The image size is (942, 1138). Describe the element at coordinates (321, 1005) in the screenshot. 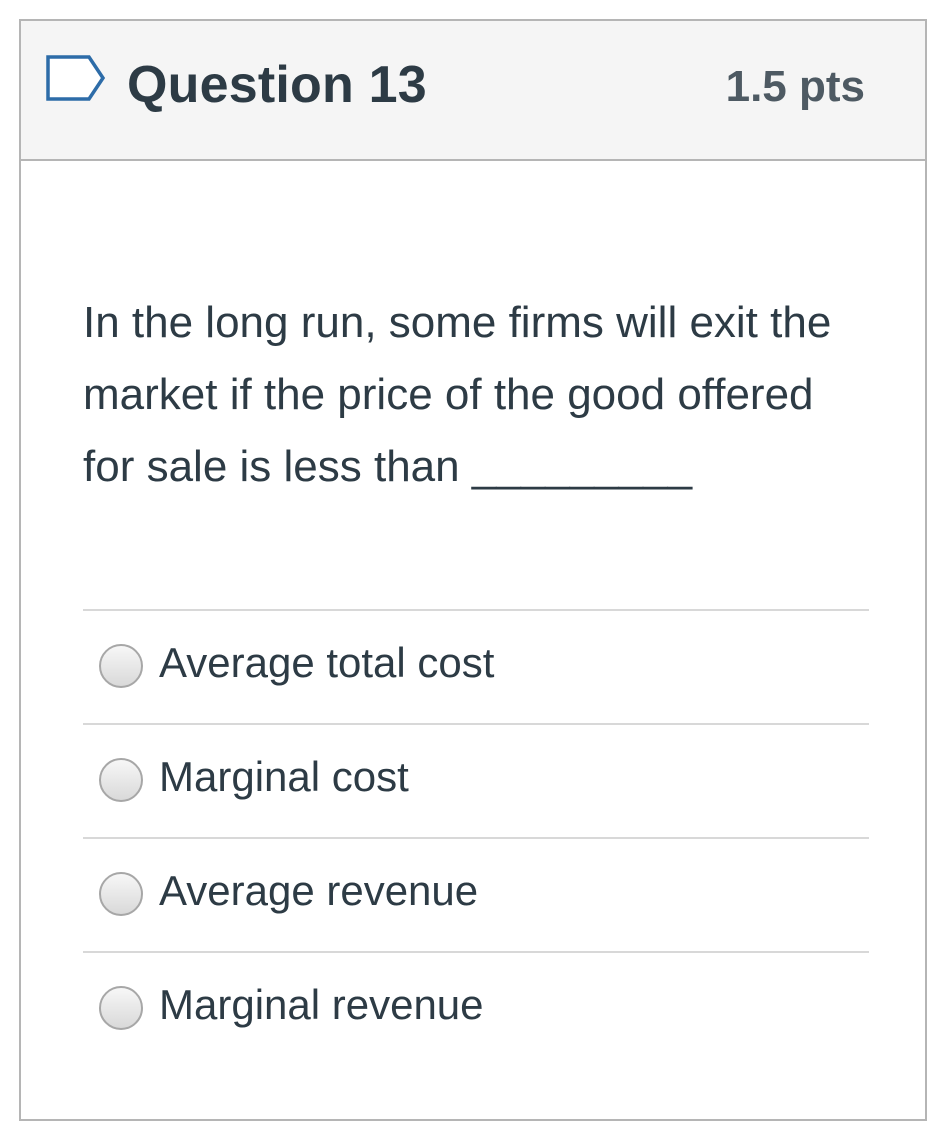

I see `answer-label: Marginal revenue` at that location.